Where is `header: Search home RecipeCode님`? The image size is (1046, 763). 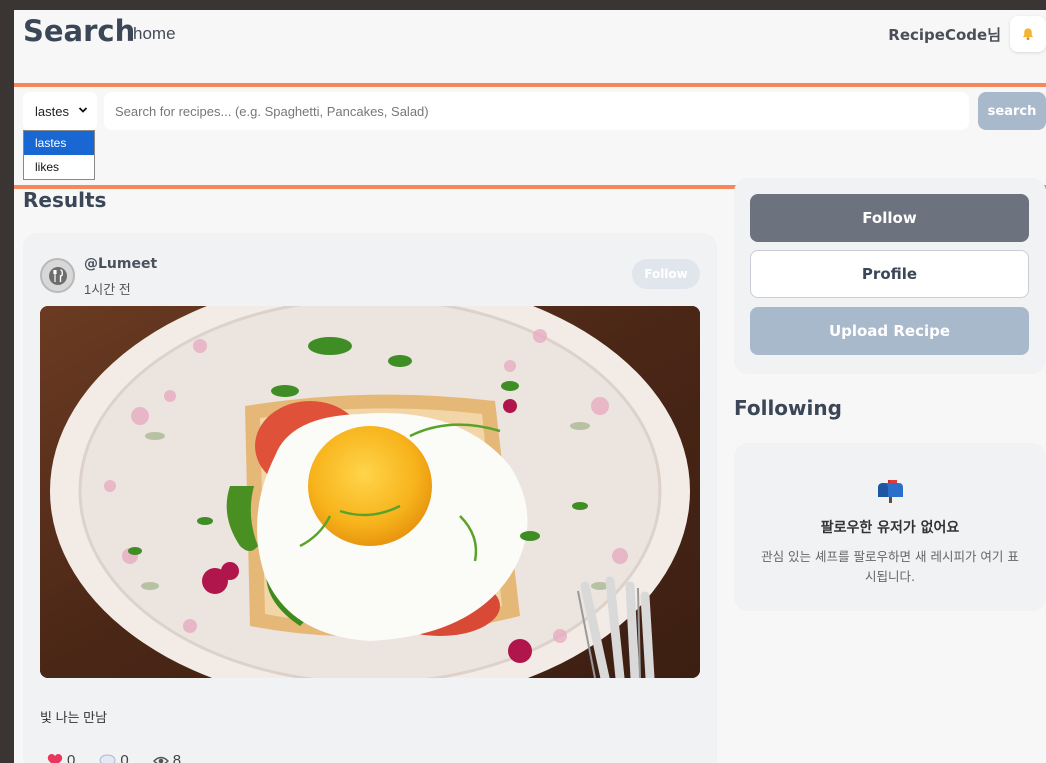 header: Search home RecipeCode님 is located at coordinates (530, 40).